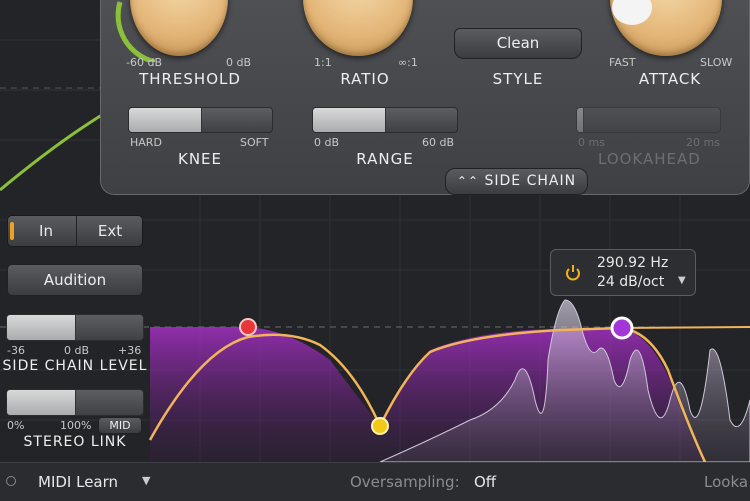 The height and width of the screenshot is (501, 750). What do you see at coordinates (349, 120) in the screenshot?
I see `range-slider-fill` at bounding box center [349, 120].